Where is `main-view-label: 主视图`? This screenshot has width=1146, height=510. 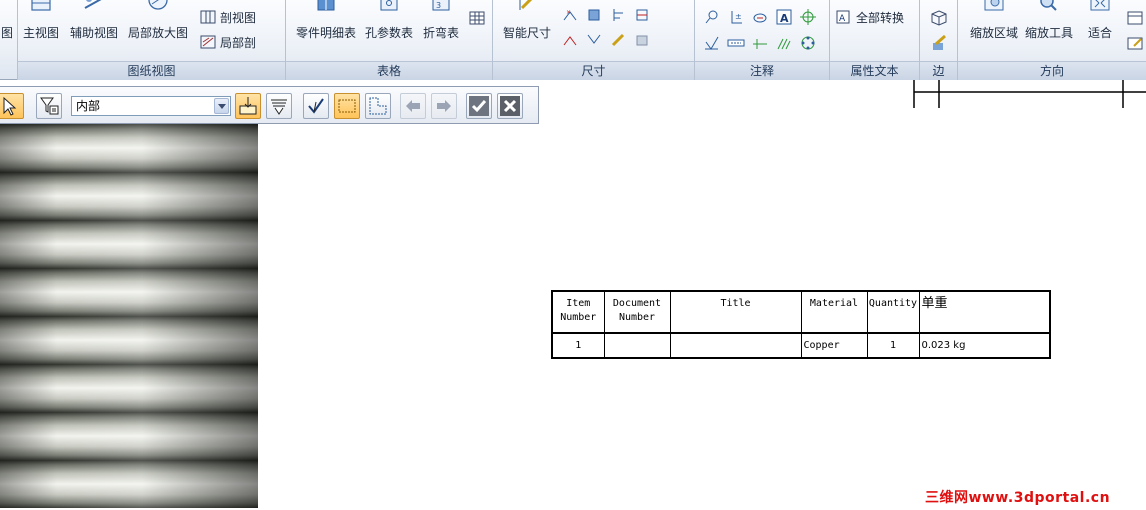
main-view-label: 主视图 is located at coordinates (40, 33).